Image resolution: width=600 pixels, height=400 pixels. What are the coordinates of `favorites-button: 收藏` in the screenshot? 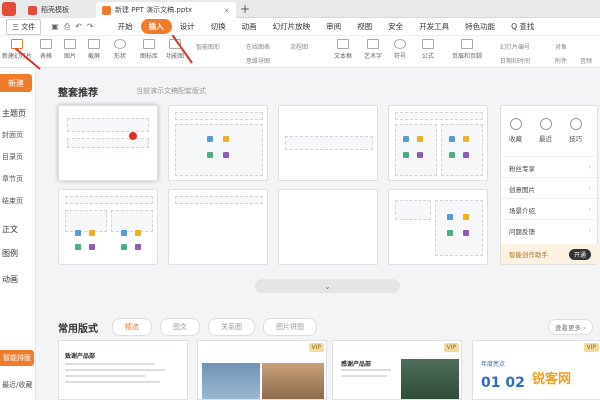 It's located at (515, 130).